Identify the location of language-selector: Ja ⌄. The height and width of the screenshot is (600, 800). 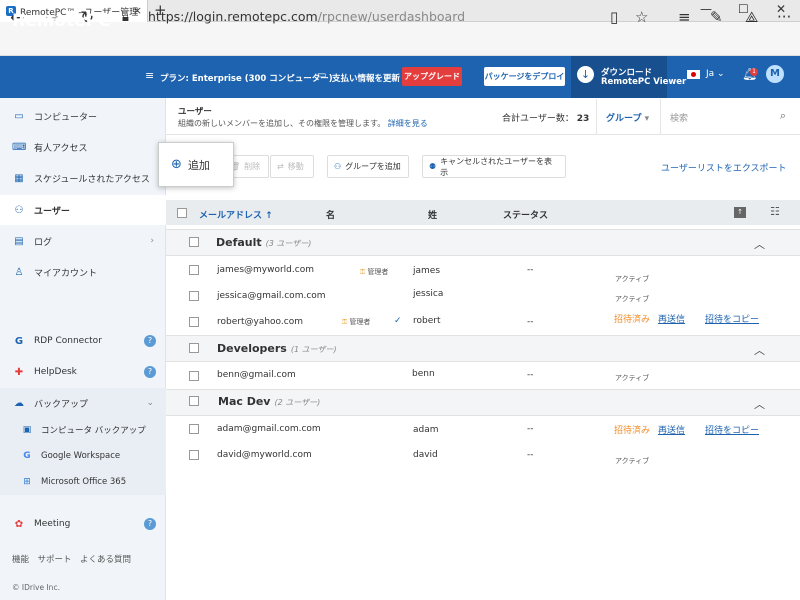
(715, 74).